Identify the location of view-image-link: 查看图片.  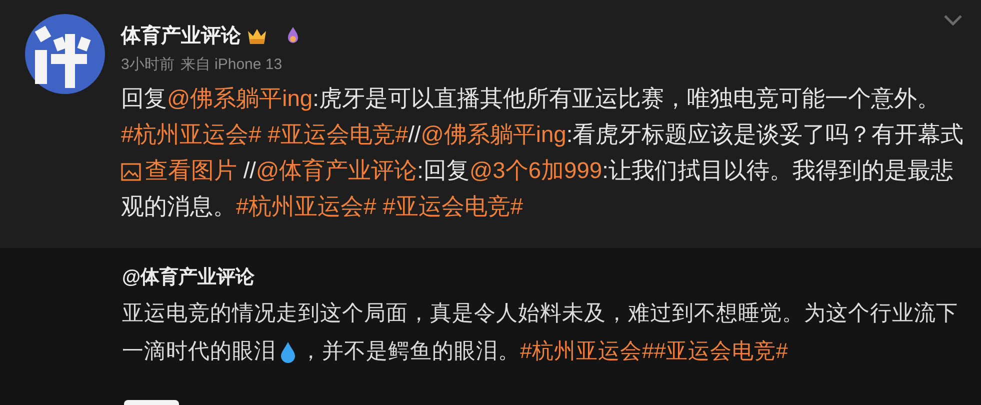
(179, 170).